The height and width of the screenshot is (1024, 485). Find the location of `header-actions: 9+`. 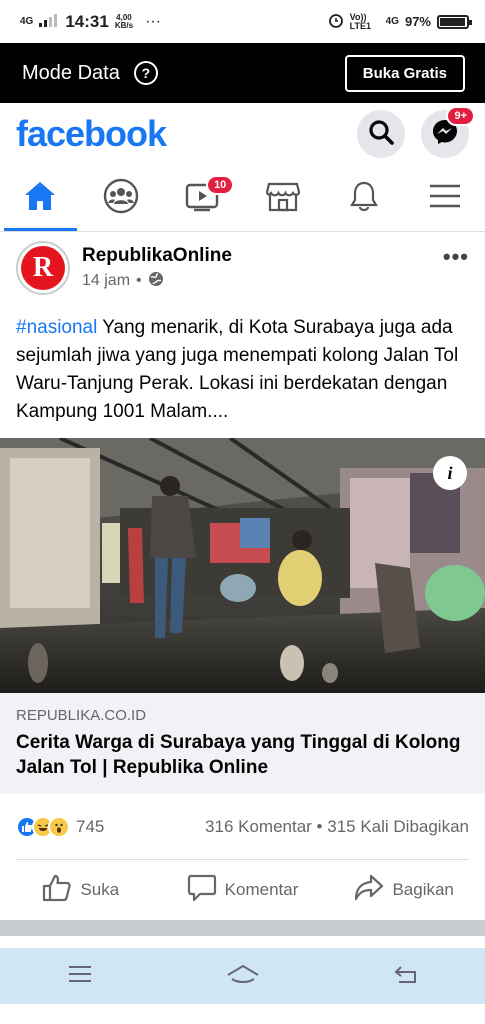

header-actions: 9+ is located at coordinates (416, 132).